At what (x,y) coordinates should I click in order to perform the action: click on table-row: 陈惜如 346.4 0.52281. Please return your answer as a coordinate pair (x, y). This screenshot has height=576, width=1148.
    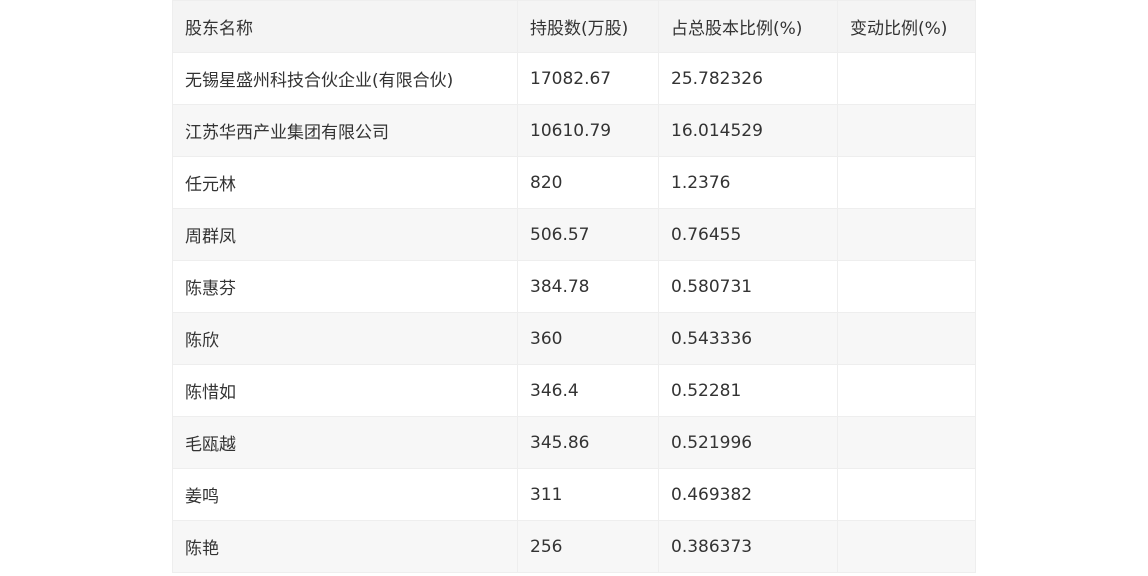
    Looking at the image, I should click on (574, 390).